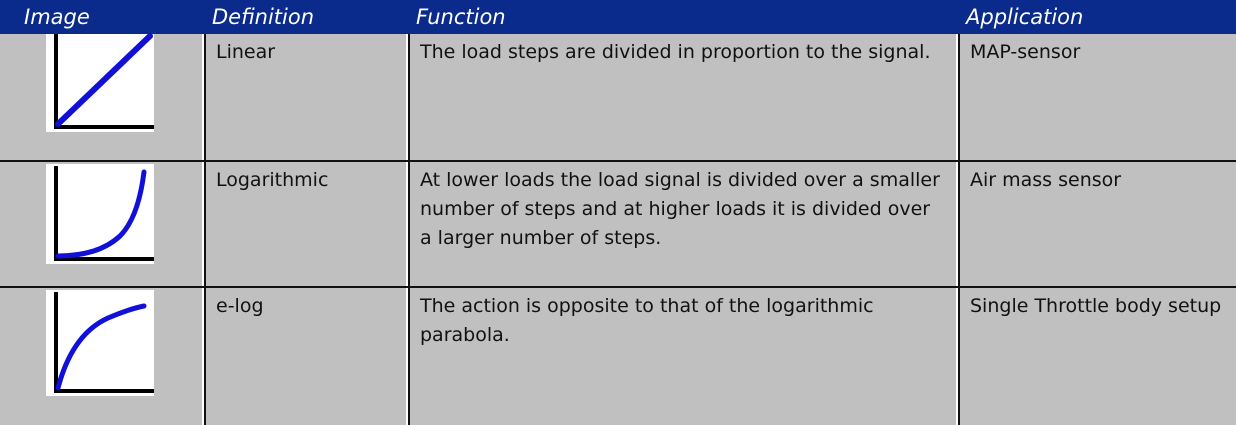 The height and width of the screenshot is (425, 1236). I want to click on table-header: Image Definition Function Application, so click(618, 17).